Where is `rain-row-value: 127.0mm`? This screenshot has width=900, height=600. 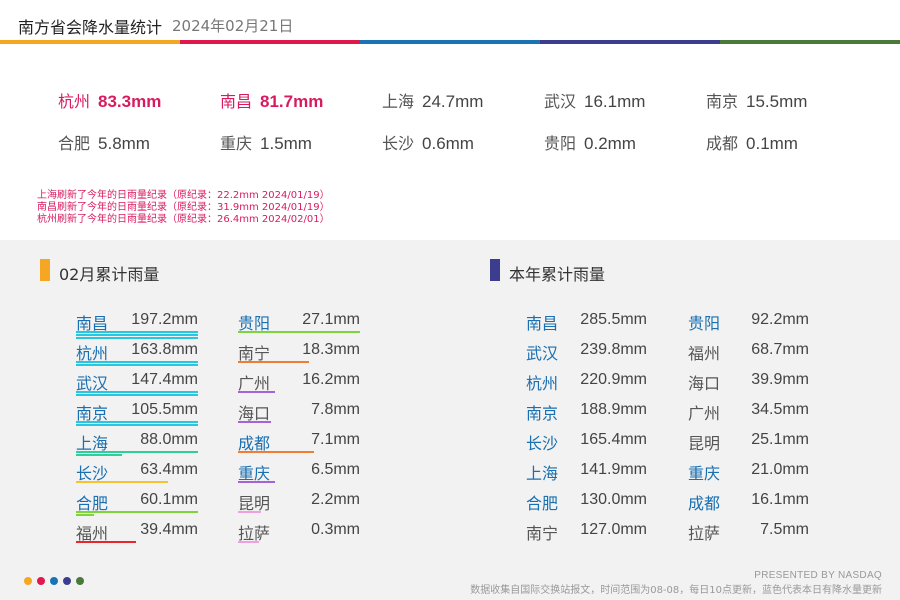 rain-row-value: 127.0mm is located at coordinates (613, 529).